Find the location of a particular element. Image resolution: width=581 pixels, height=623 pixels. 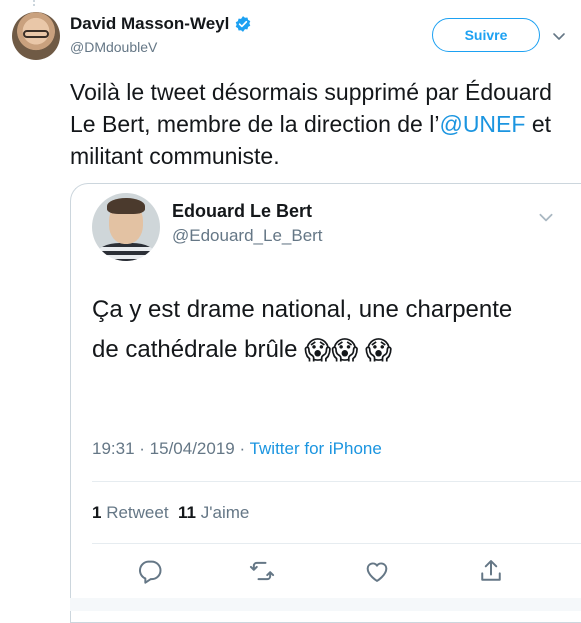

quoted-avatar is located at coordinates (126, 227).